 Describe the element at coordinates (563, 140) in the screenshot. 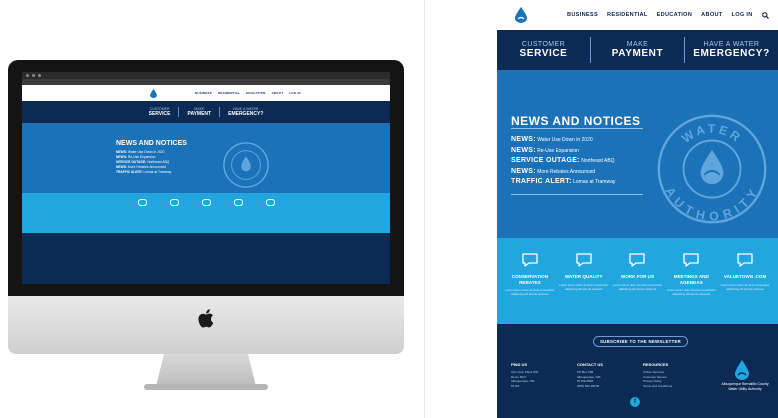

I see `news-item: NEWS: Water Use Down in 2020` at that location.